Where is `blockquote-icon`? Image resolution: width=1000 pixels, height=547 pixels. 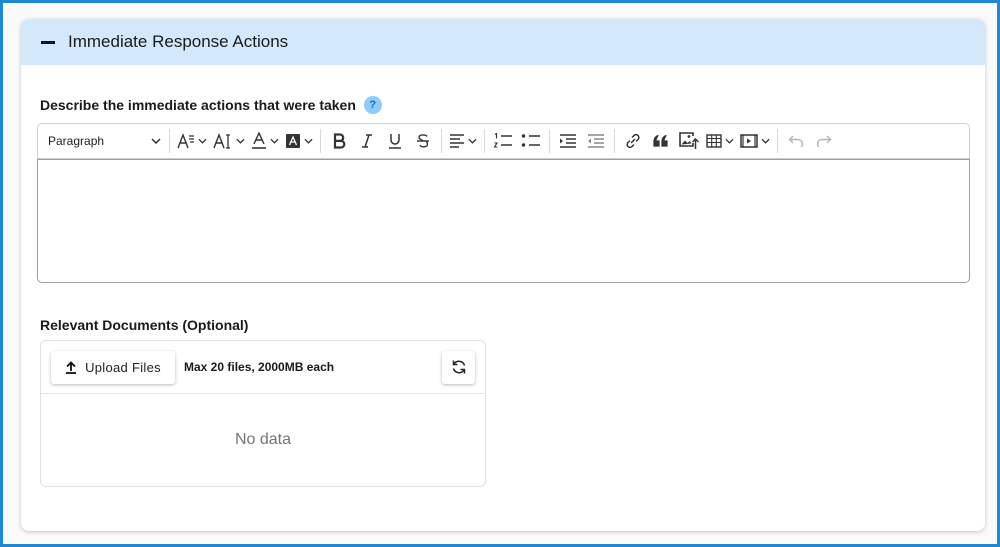
blockquote-icon is located at coordinates (660, 140).